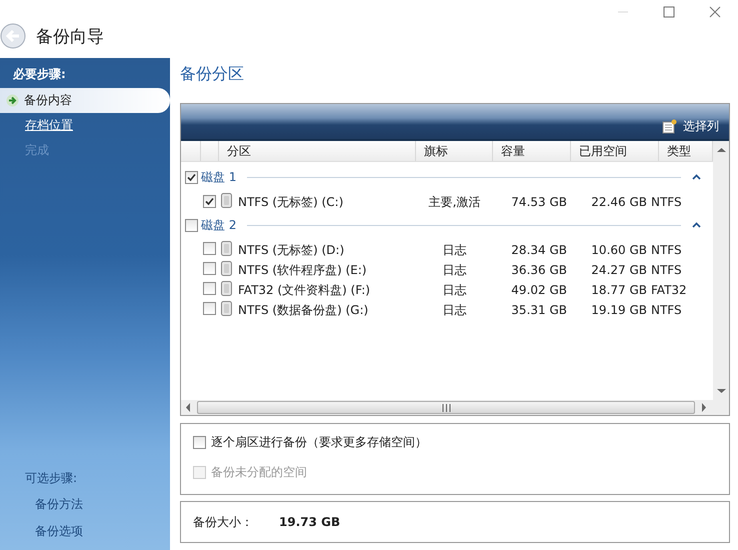 This screenshot has width=738, height=550. What do you see at coordinates (538, 270) in the screenshot?
I see `table-cell-text: 36.36 GB` at bounding box center [538, 270].